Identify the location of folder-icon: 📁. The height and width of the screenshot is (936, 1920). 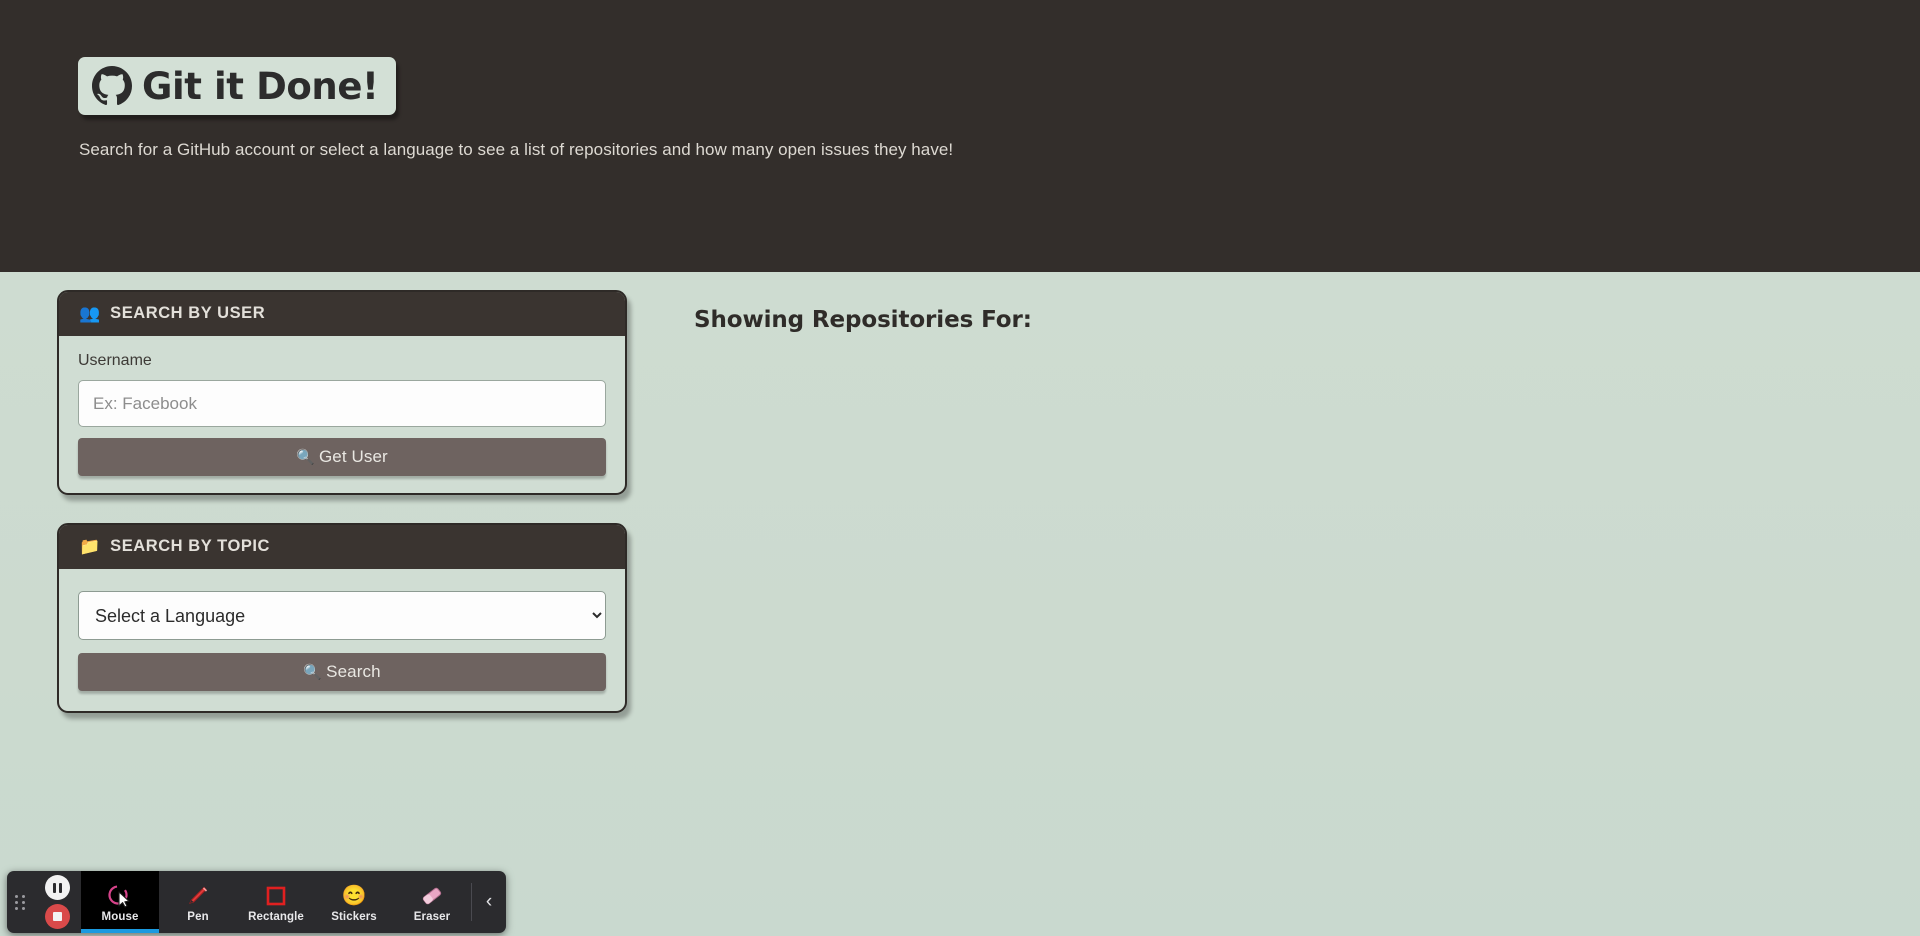
(90, 546).